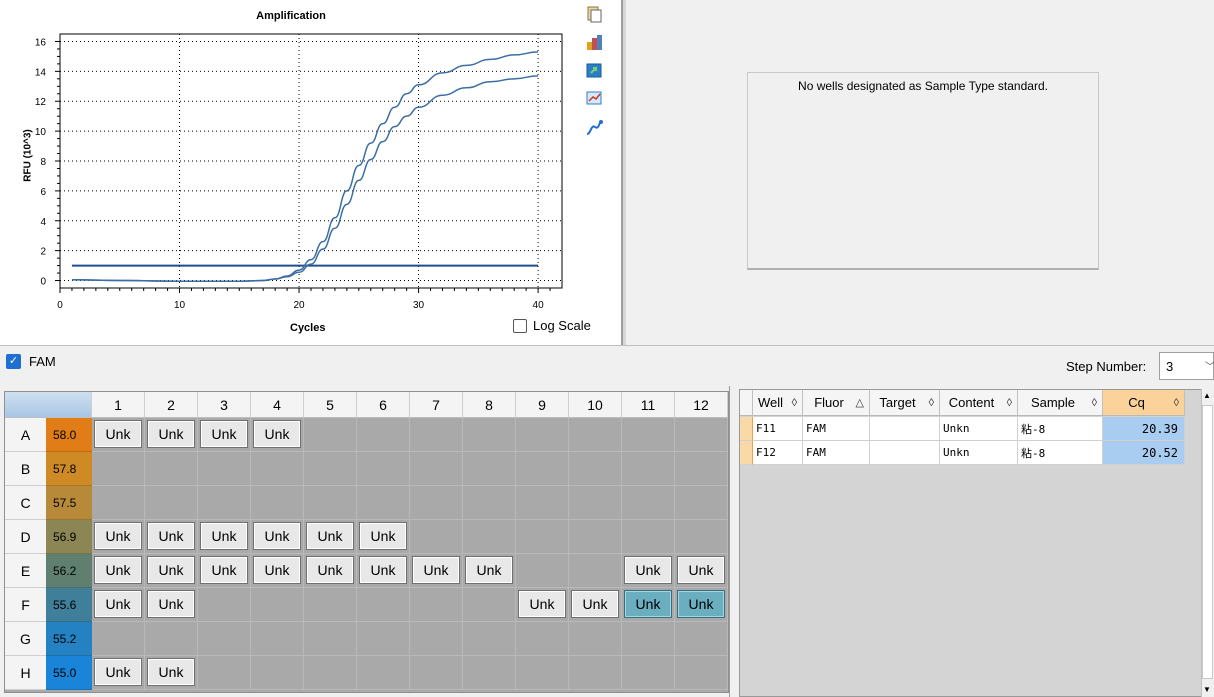  Describe the element at coordinates (1144, 403) in the screenshot. I see `column-header-cq: Cq ◊` at that location.